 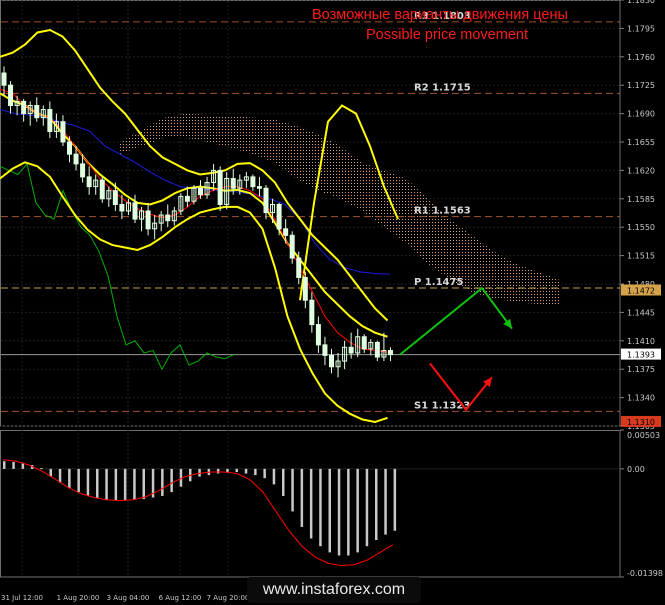 I want to click on x-tick-label: 1 Aug 20:00, so click(x=78, y=598).